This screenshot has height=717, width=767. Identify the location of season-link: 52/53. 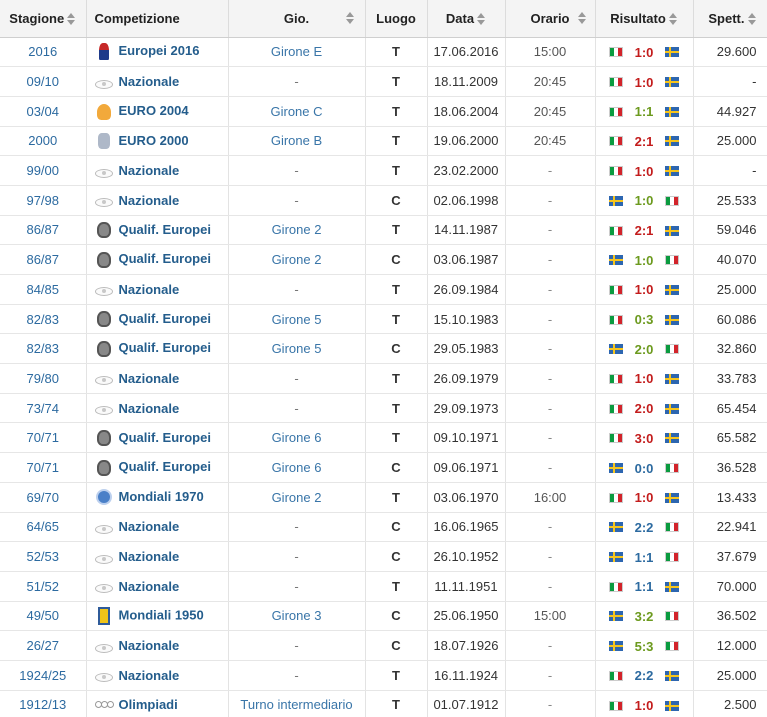
(42, 556).